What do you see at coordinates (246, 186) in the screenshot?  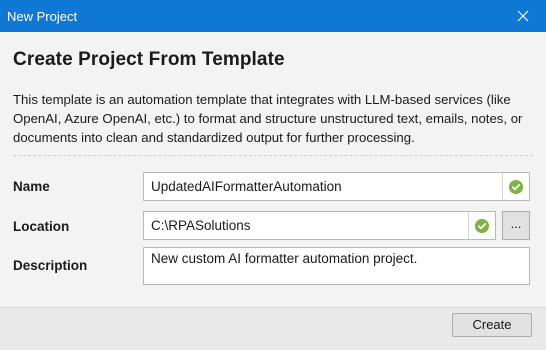 I see `name-input-value: UpdatedAIFormatterAutomation` at bounding box center [246, 186].